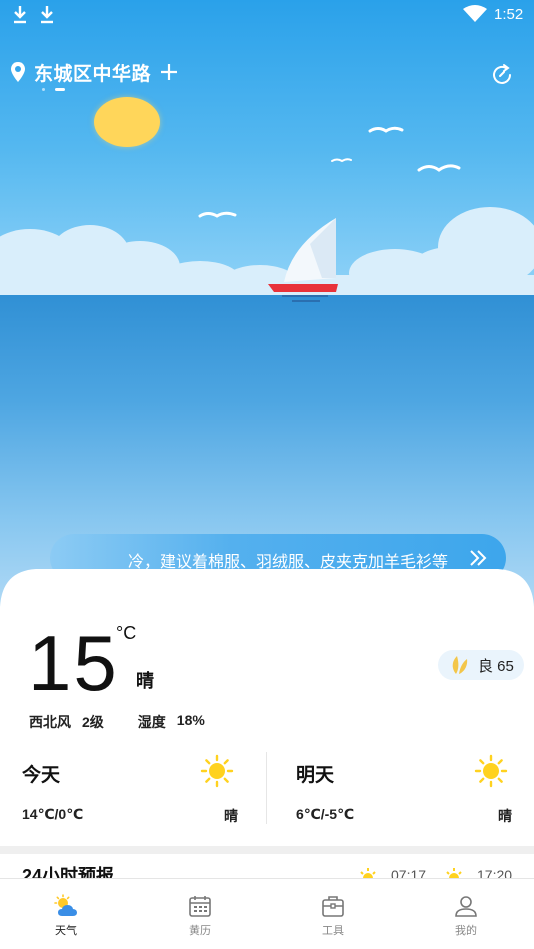 The height and width of the screenshot is (949, 534). I want to click on page-indicator, so click(57, 90).